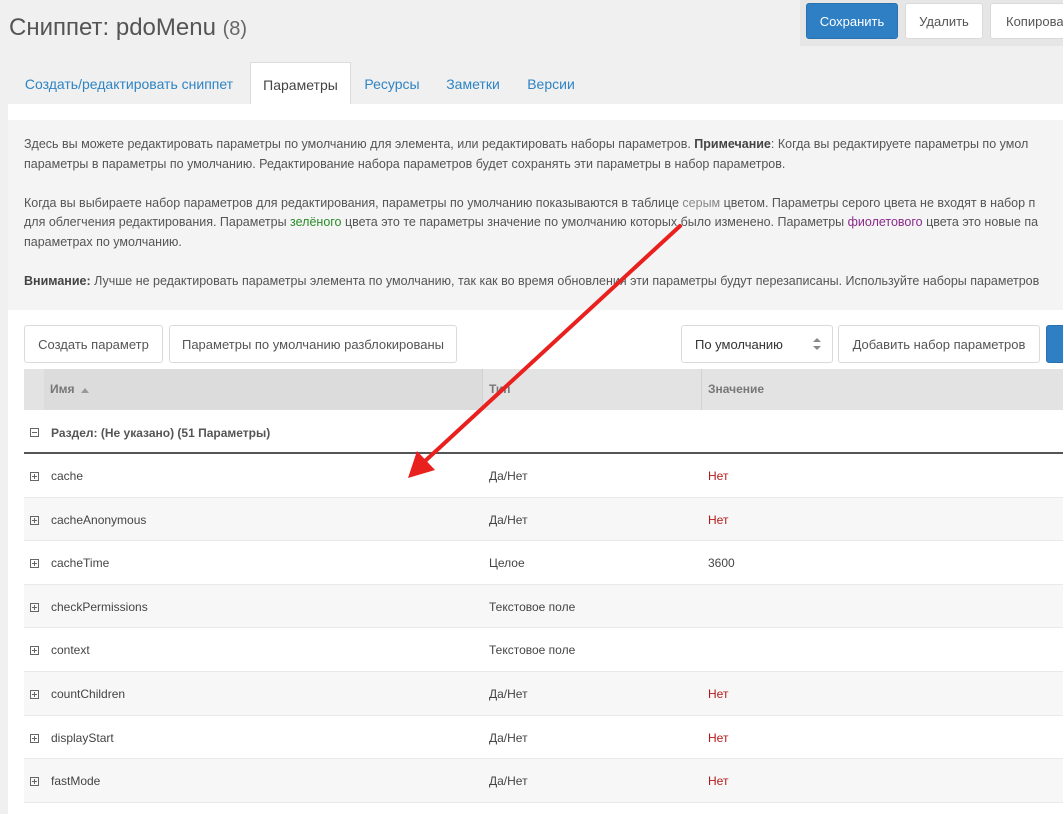 Image resolution: width=1063 pixels, height=814 pixels. Describe the element at coordinates (235, 29) in the screenshot. I see `page-title-count: (8)` at that location.